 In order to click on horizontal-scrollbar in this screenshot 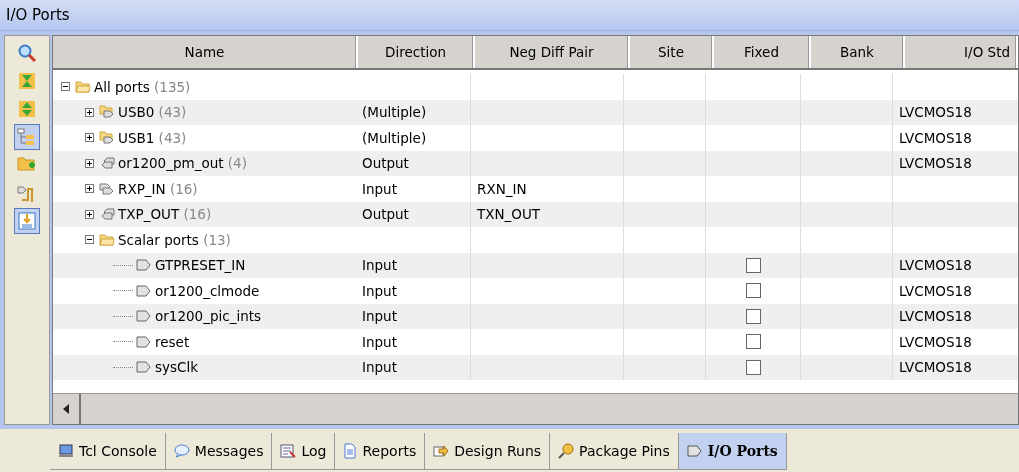, I will do `click(535, 408)`.